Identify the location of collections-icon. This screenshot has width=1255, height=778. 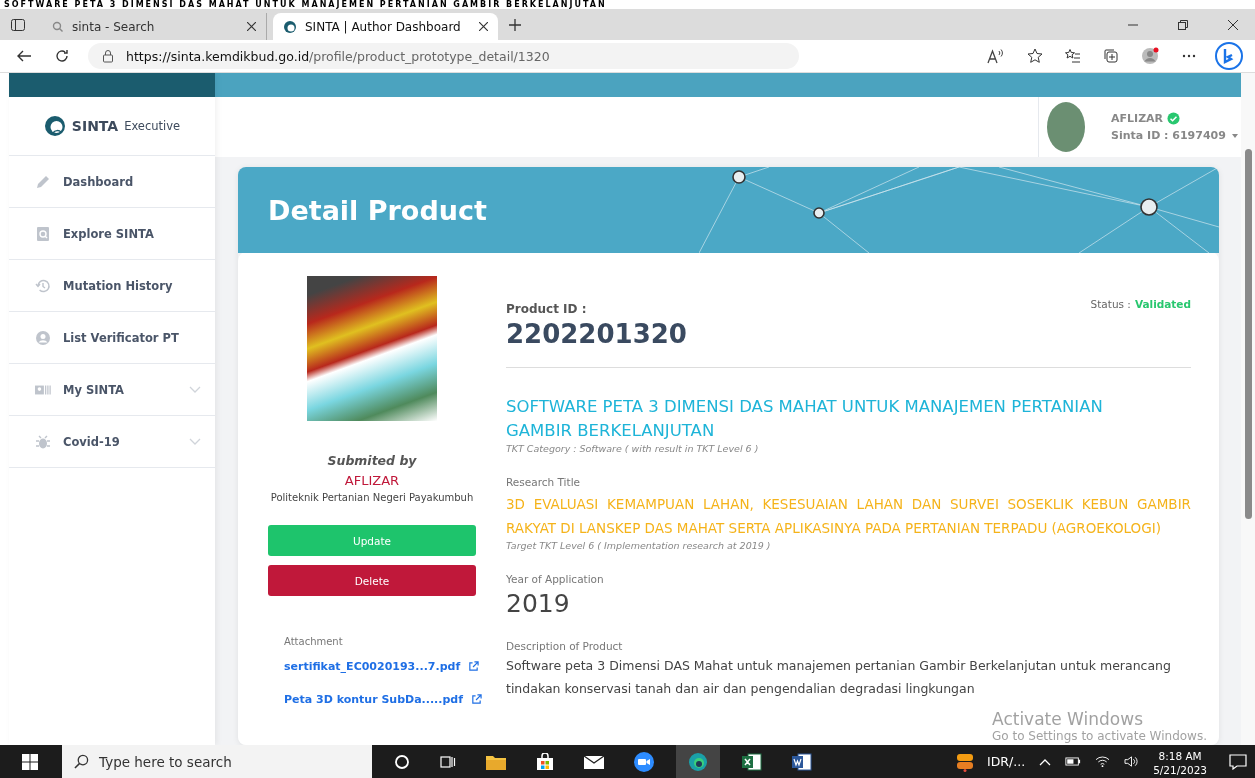
(1111, 56).